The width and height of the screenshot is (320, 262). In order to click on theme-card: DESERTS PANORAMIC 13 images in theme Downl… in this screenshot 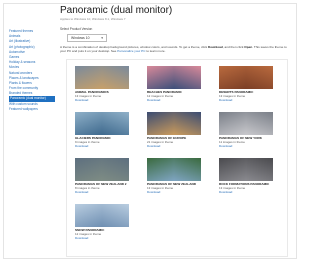, I will do `click(251, 88)`.